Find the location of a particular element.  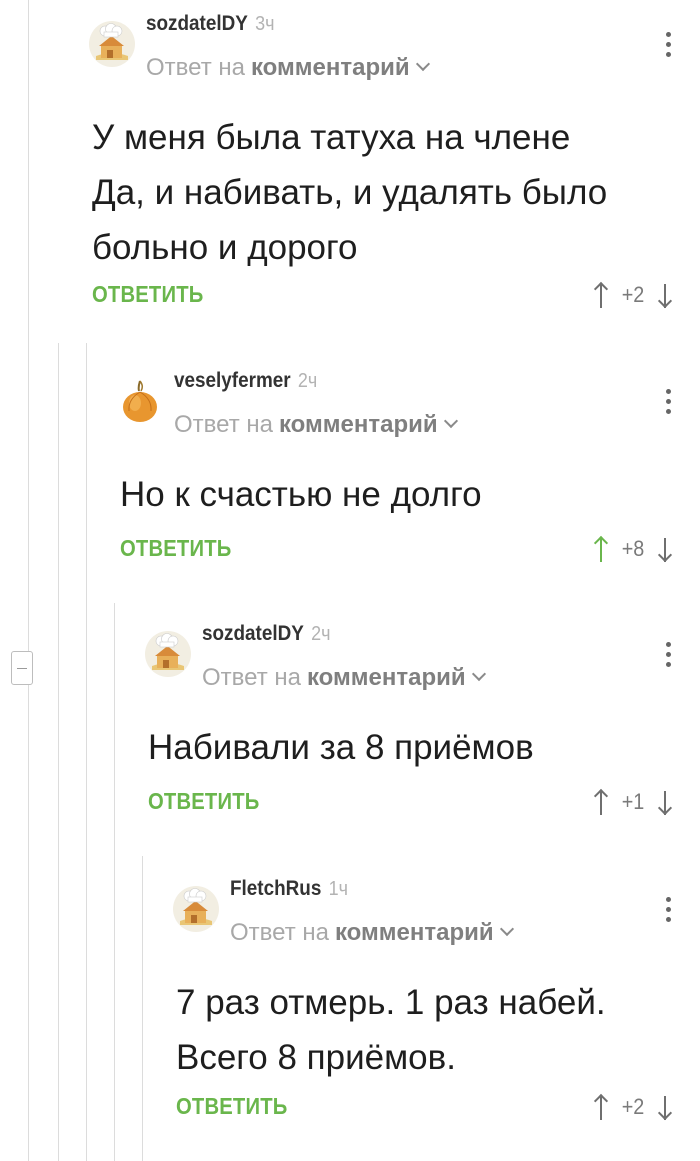

comment-line: Да, и набивать, и удалять было is located at coordinates (350, 192).